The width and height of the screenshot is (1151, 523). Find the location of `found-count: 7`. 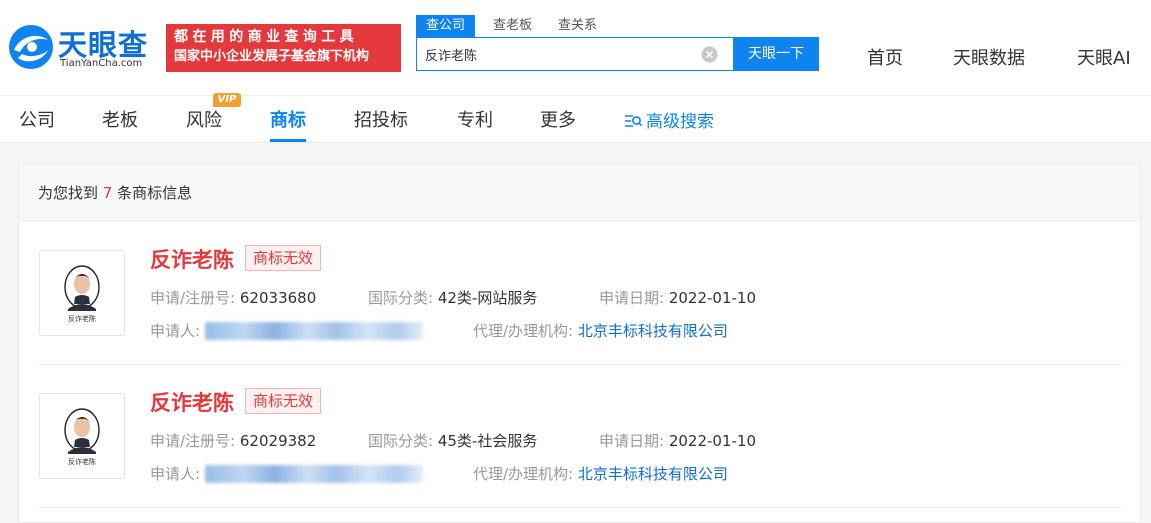

found-count: 7 is located at coordinates (107, 193).